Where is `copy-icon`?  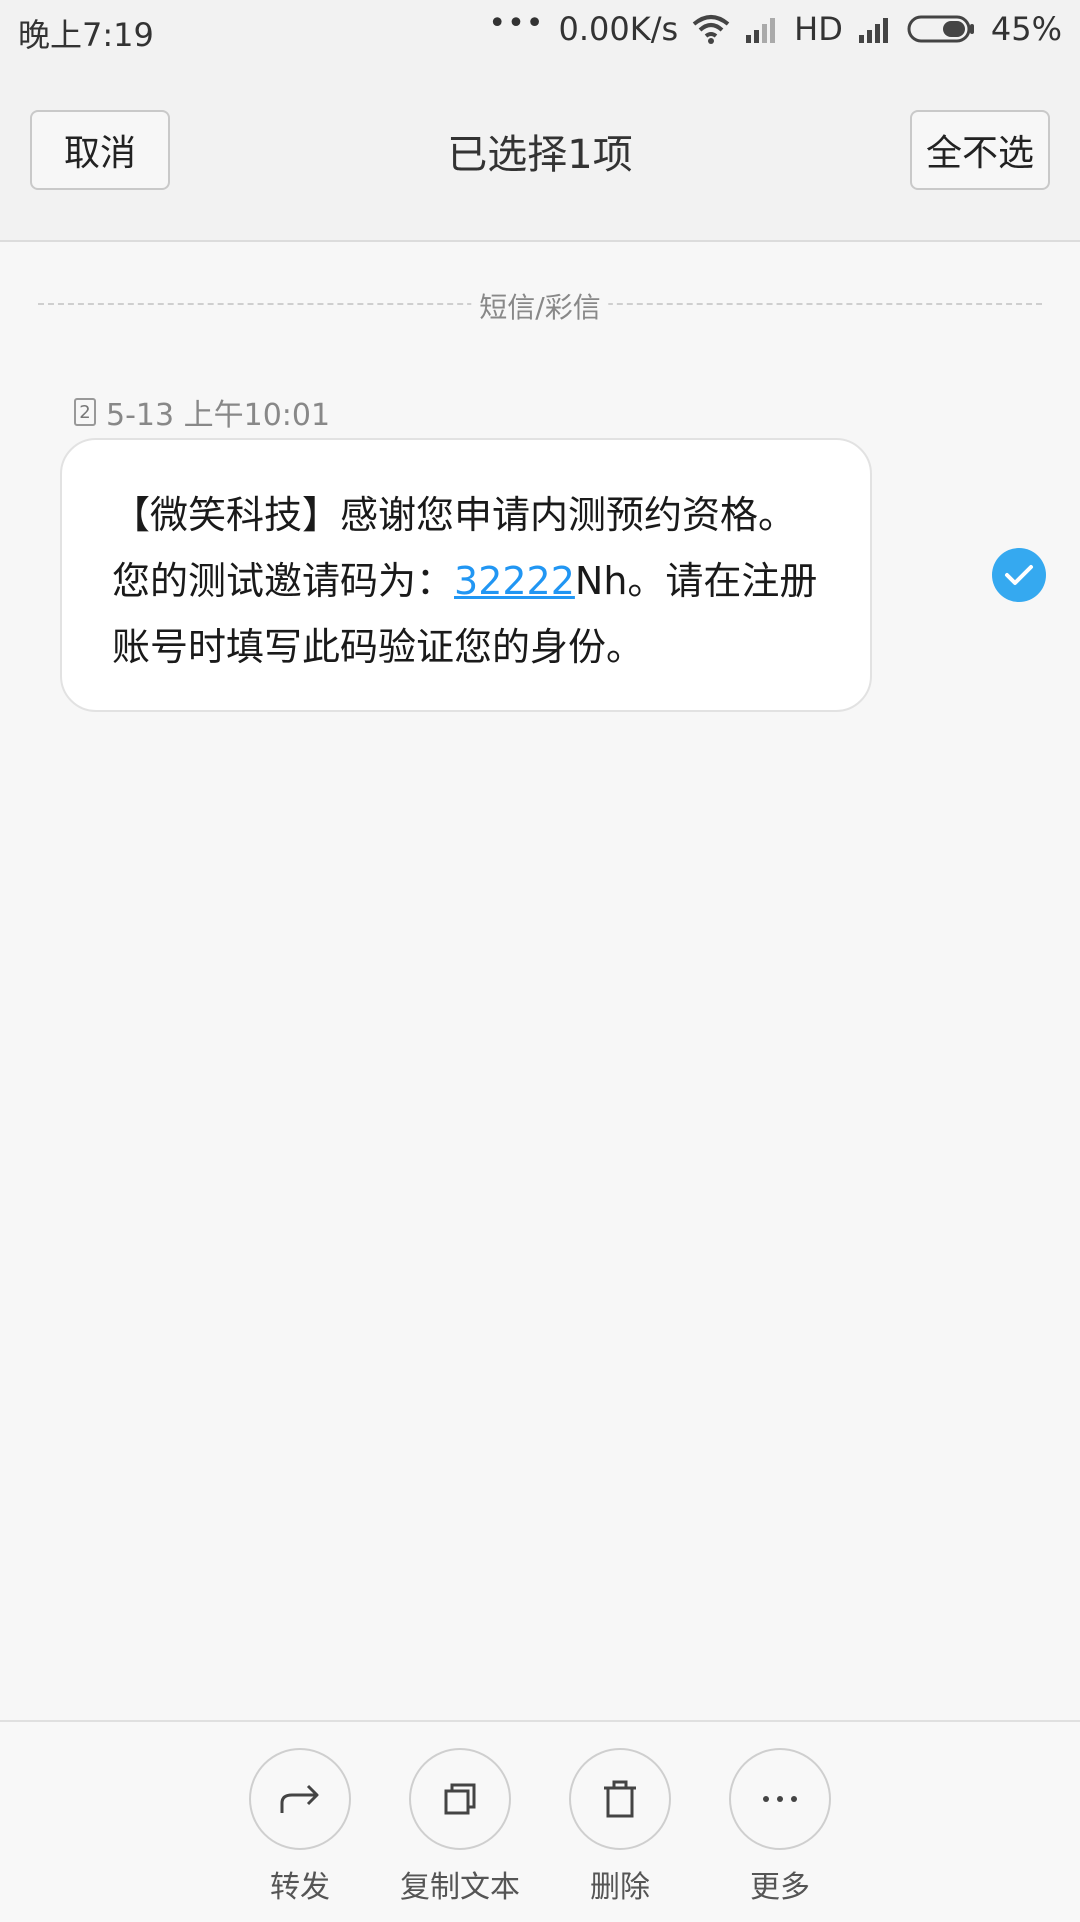 copy-icon is located at coordinates (460, 1799).